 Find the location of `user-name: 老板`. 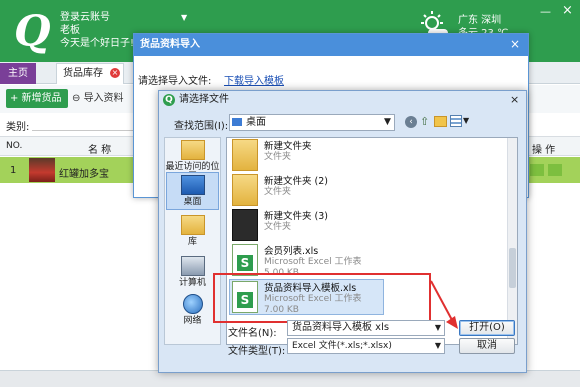

user-name: 老板 is located at coordinates (70, 30).